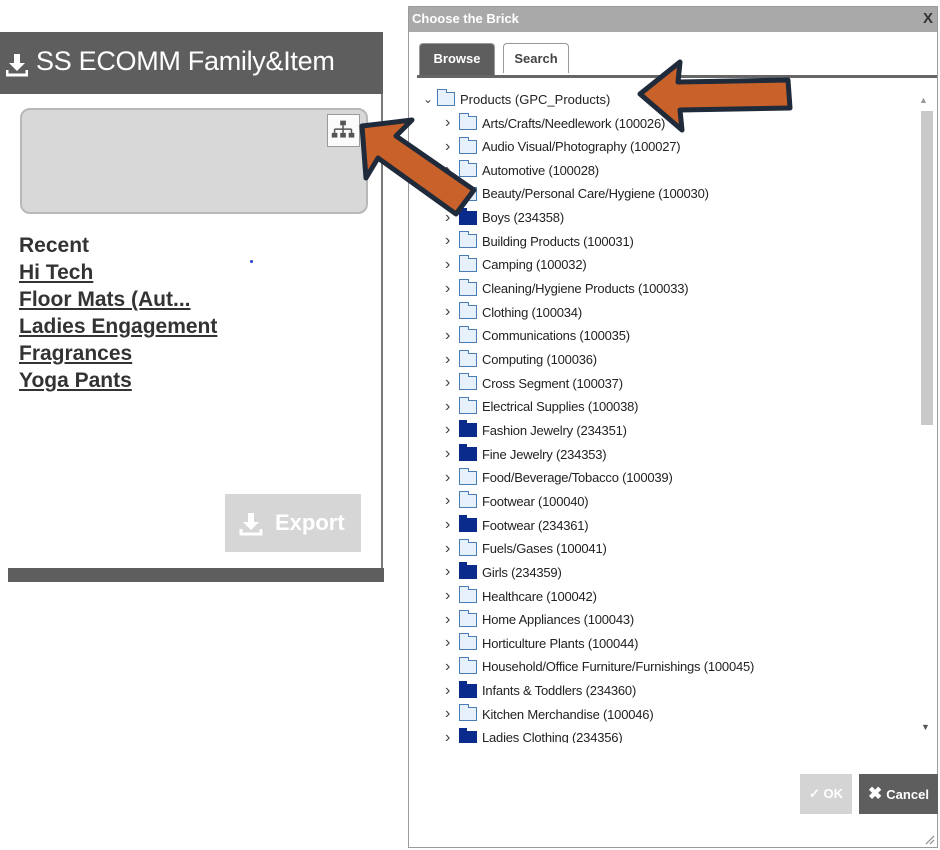 This screenshot has width=940, height=850. I want to click on tree-node: › Communications (100035), so click(537, 336).